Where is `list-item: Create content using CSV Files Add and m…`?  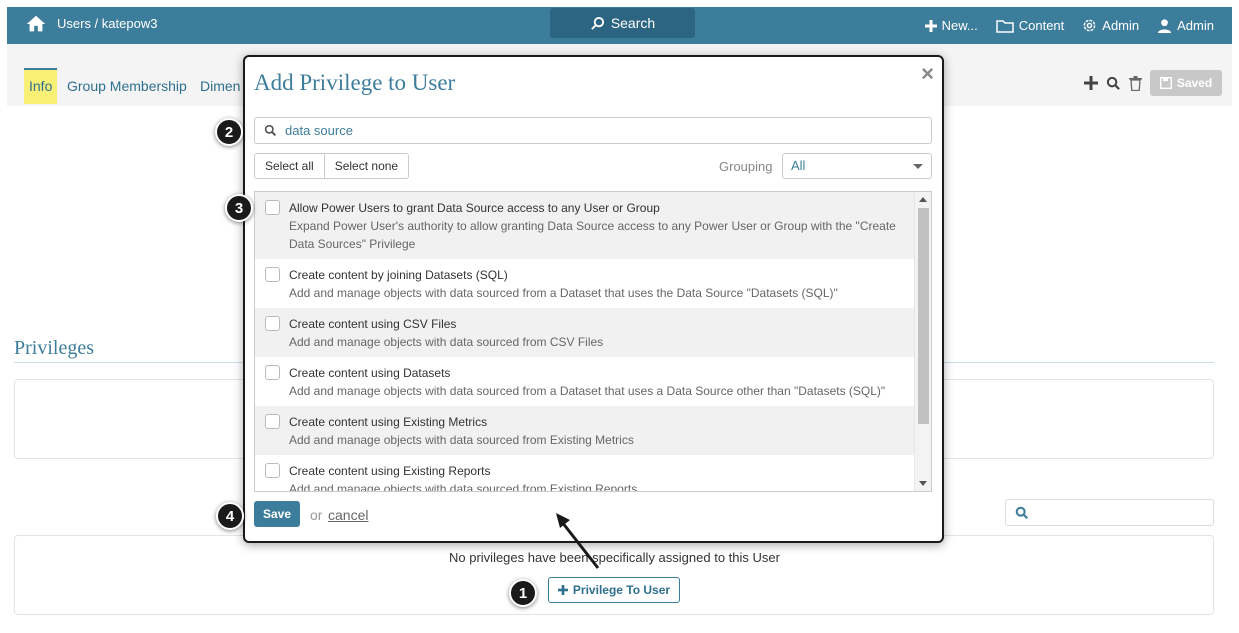
list-item: Create content using CSV Files Add and m… is located at coordinates (585, 332).